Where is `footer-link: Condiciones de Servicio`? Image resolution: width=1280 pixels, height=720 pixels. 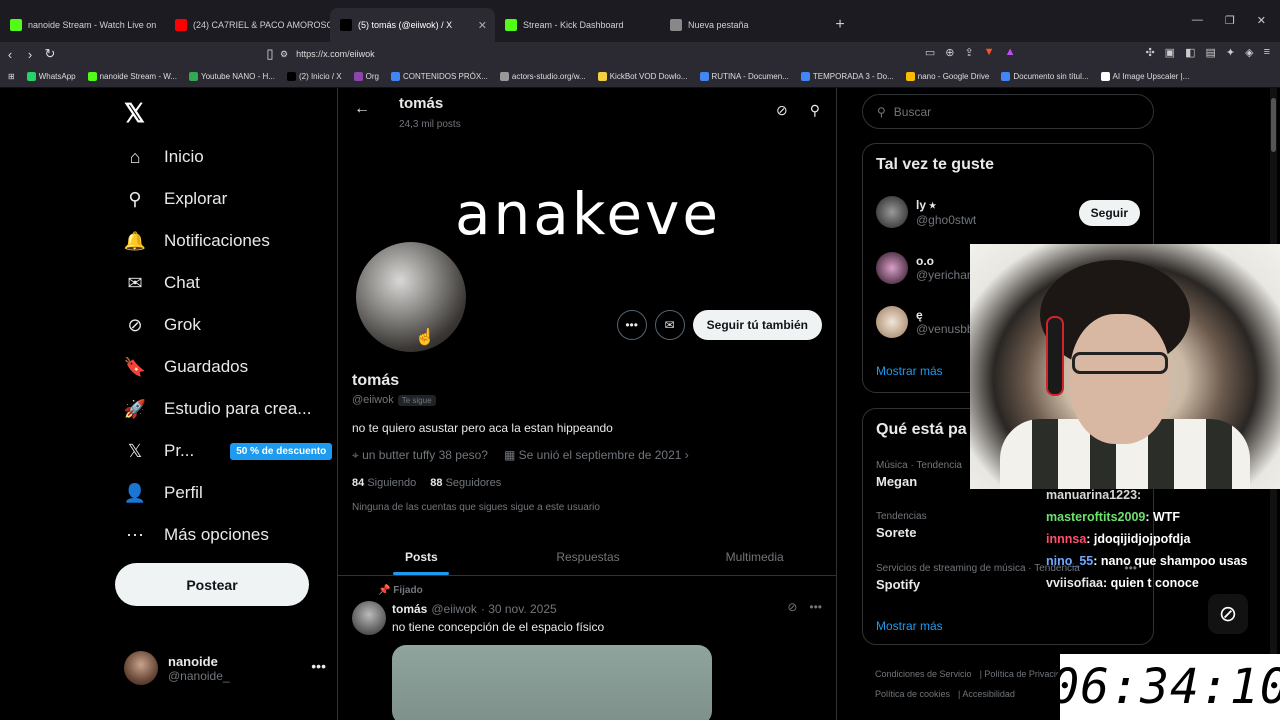
footer-link: Condiciones de Servicio is located at coordinates (923, 674).